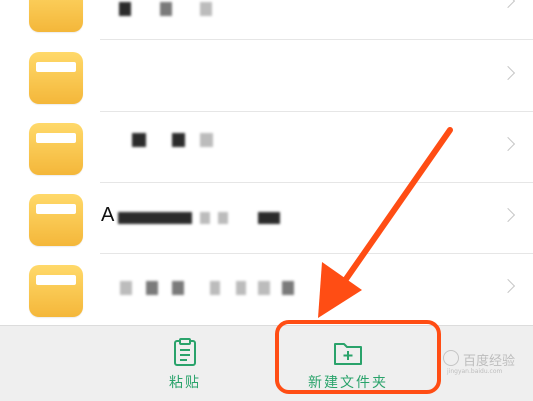 This screenshot has width=533, height=401. What do you see at coordinates (385, 222) in the screenshot?
I see `arrow-annotation` at bounding box center [385, 222].